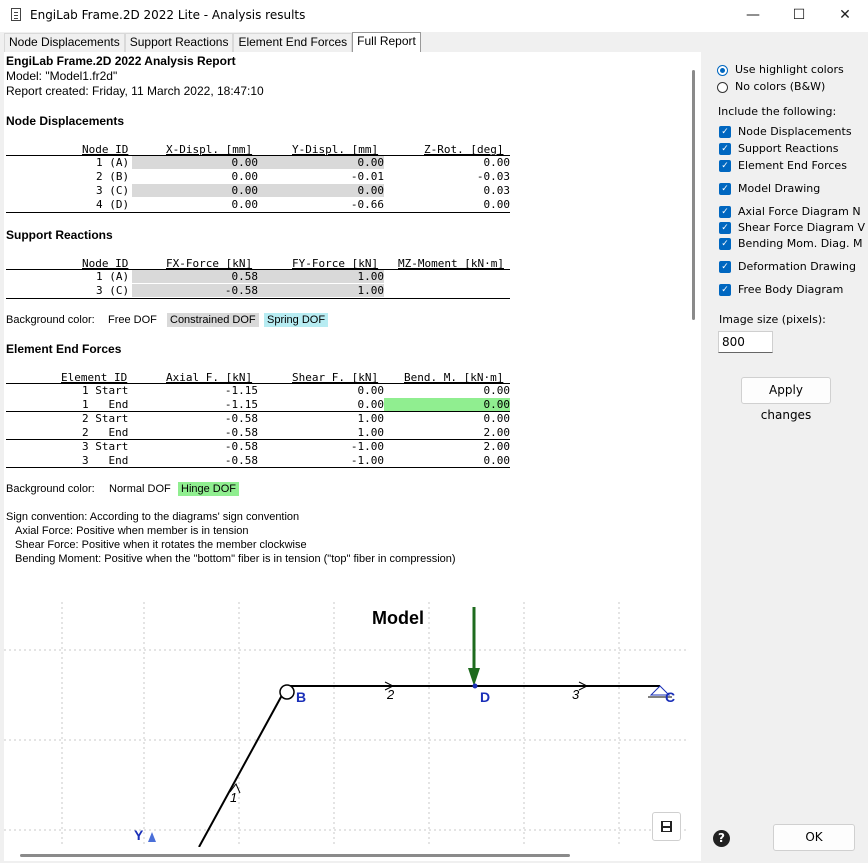 The height and width of the screenshot is (863, 868). Describe the element at coordinates (845, 16) in the screenshot. I see `close-button: ✕` at that location.